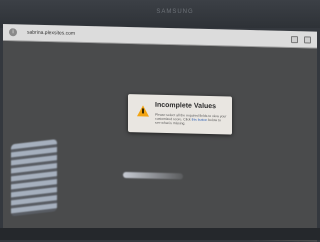 The width and height of the screenshot is (320, 242). What do you see at coordinates (301, 39) in the screenshot?
I see `browser-toolbar` at bounding box center [301, 39].